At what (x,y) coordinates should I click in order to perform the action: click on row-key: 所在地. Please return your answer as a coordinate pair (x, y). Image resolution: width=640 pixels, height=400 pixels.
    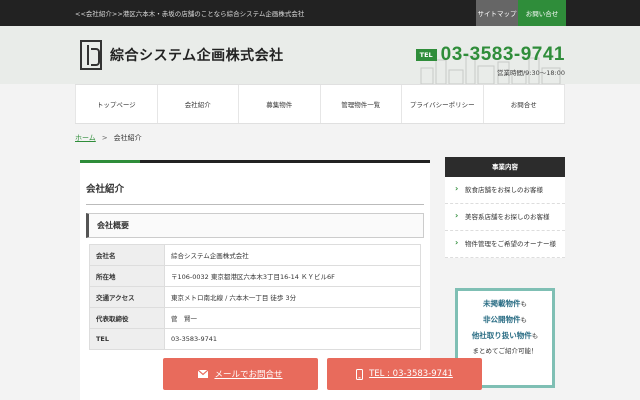
    Looking at the image, I should click on (127, 276).